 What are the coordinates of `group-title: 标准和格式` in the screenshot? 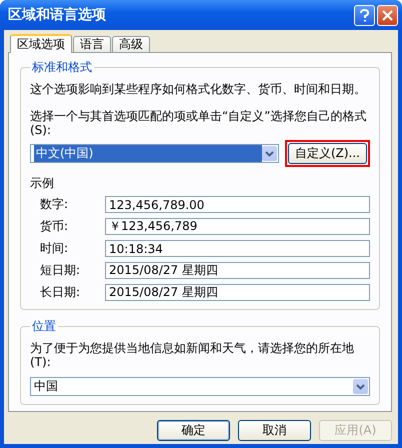 It's located at (62, 67).